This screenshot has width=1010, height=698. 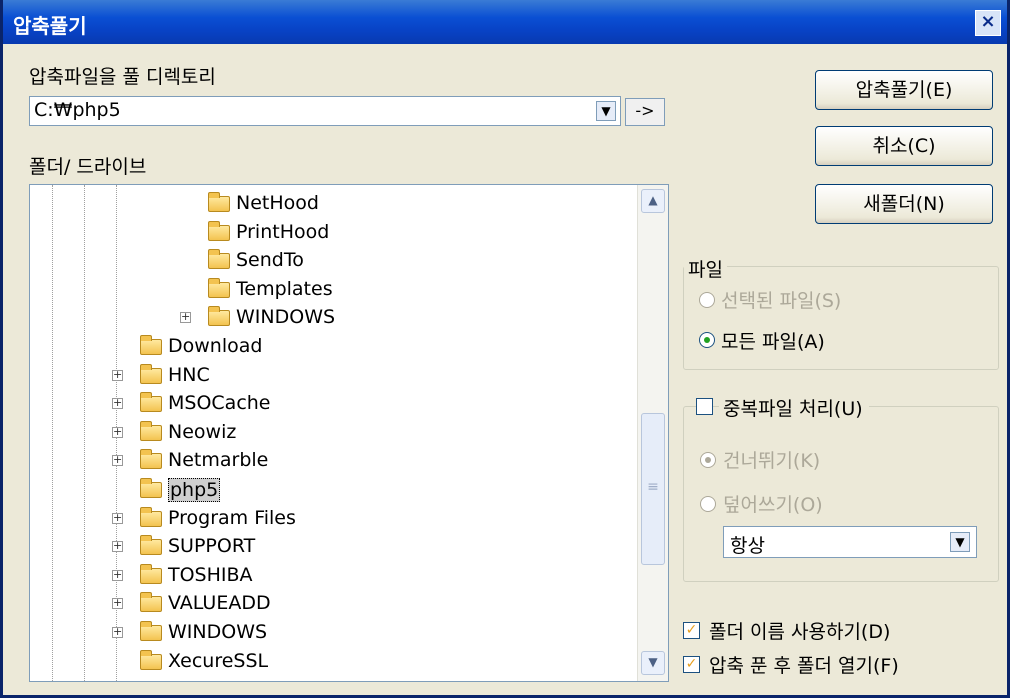 I want to click on use-folder-name-label: 폴더 이름 사용하기(D), so click(x=800, y=632).